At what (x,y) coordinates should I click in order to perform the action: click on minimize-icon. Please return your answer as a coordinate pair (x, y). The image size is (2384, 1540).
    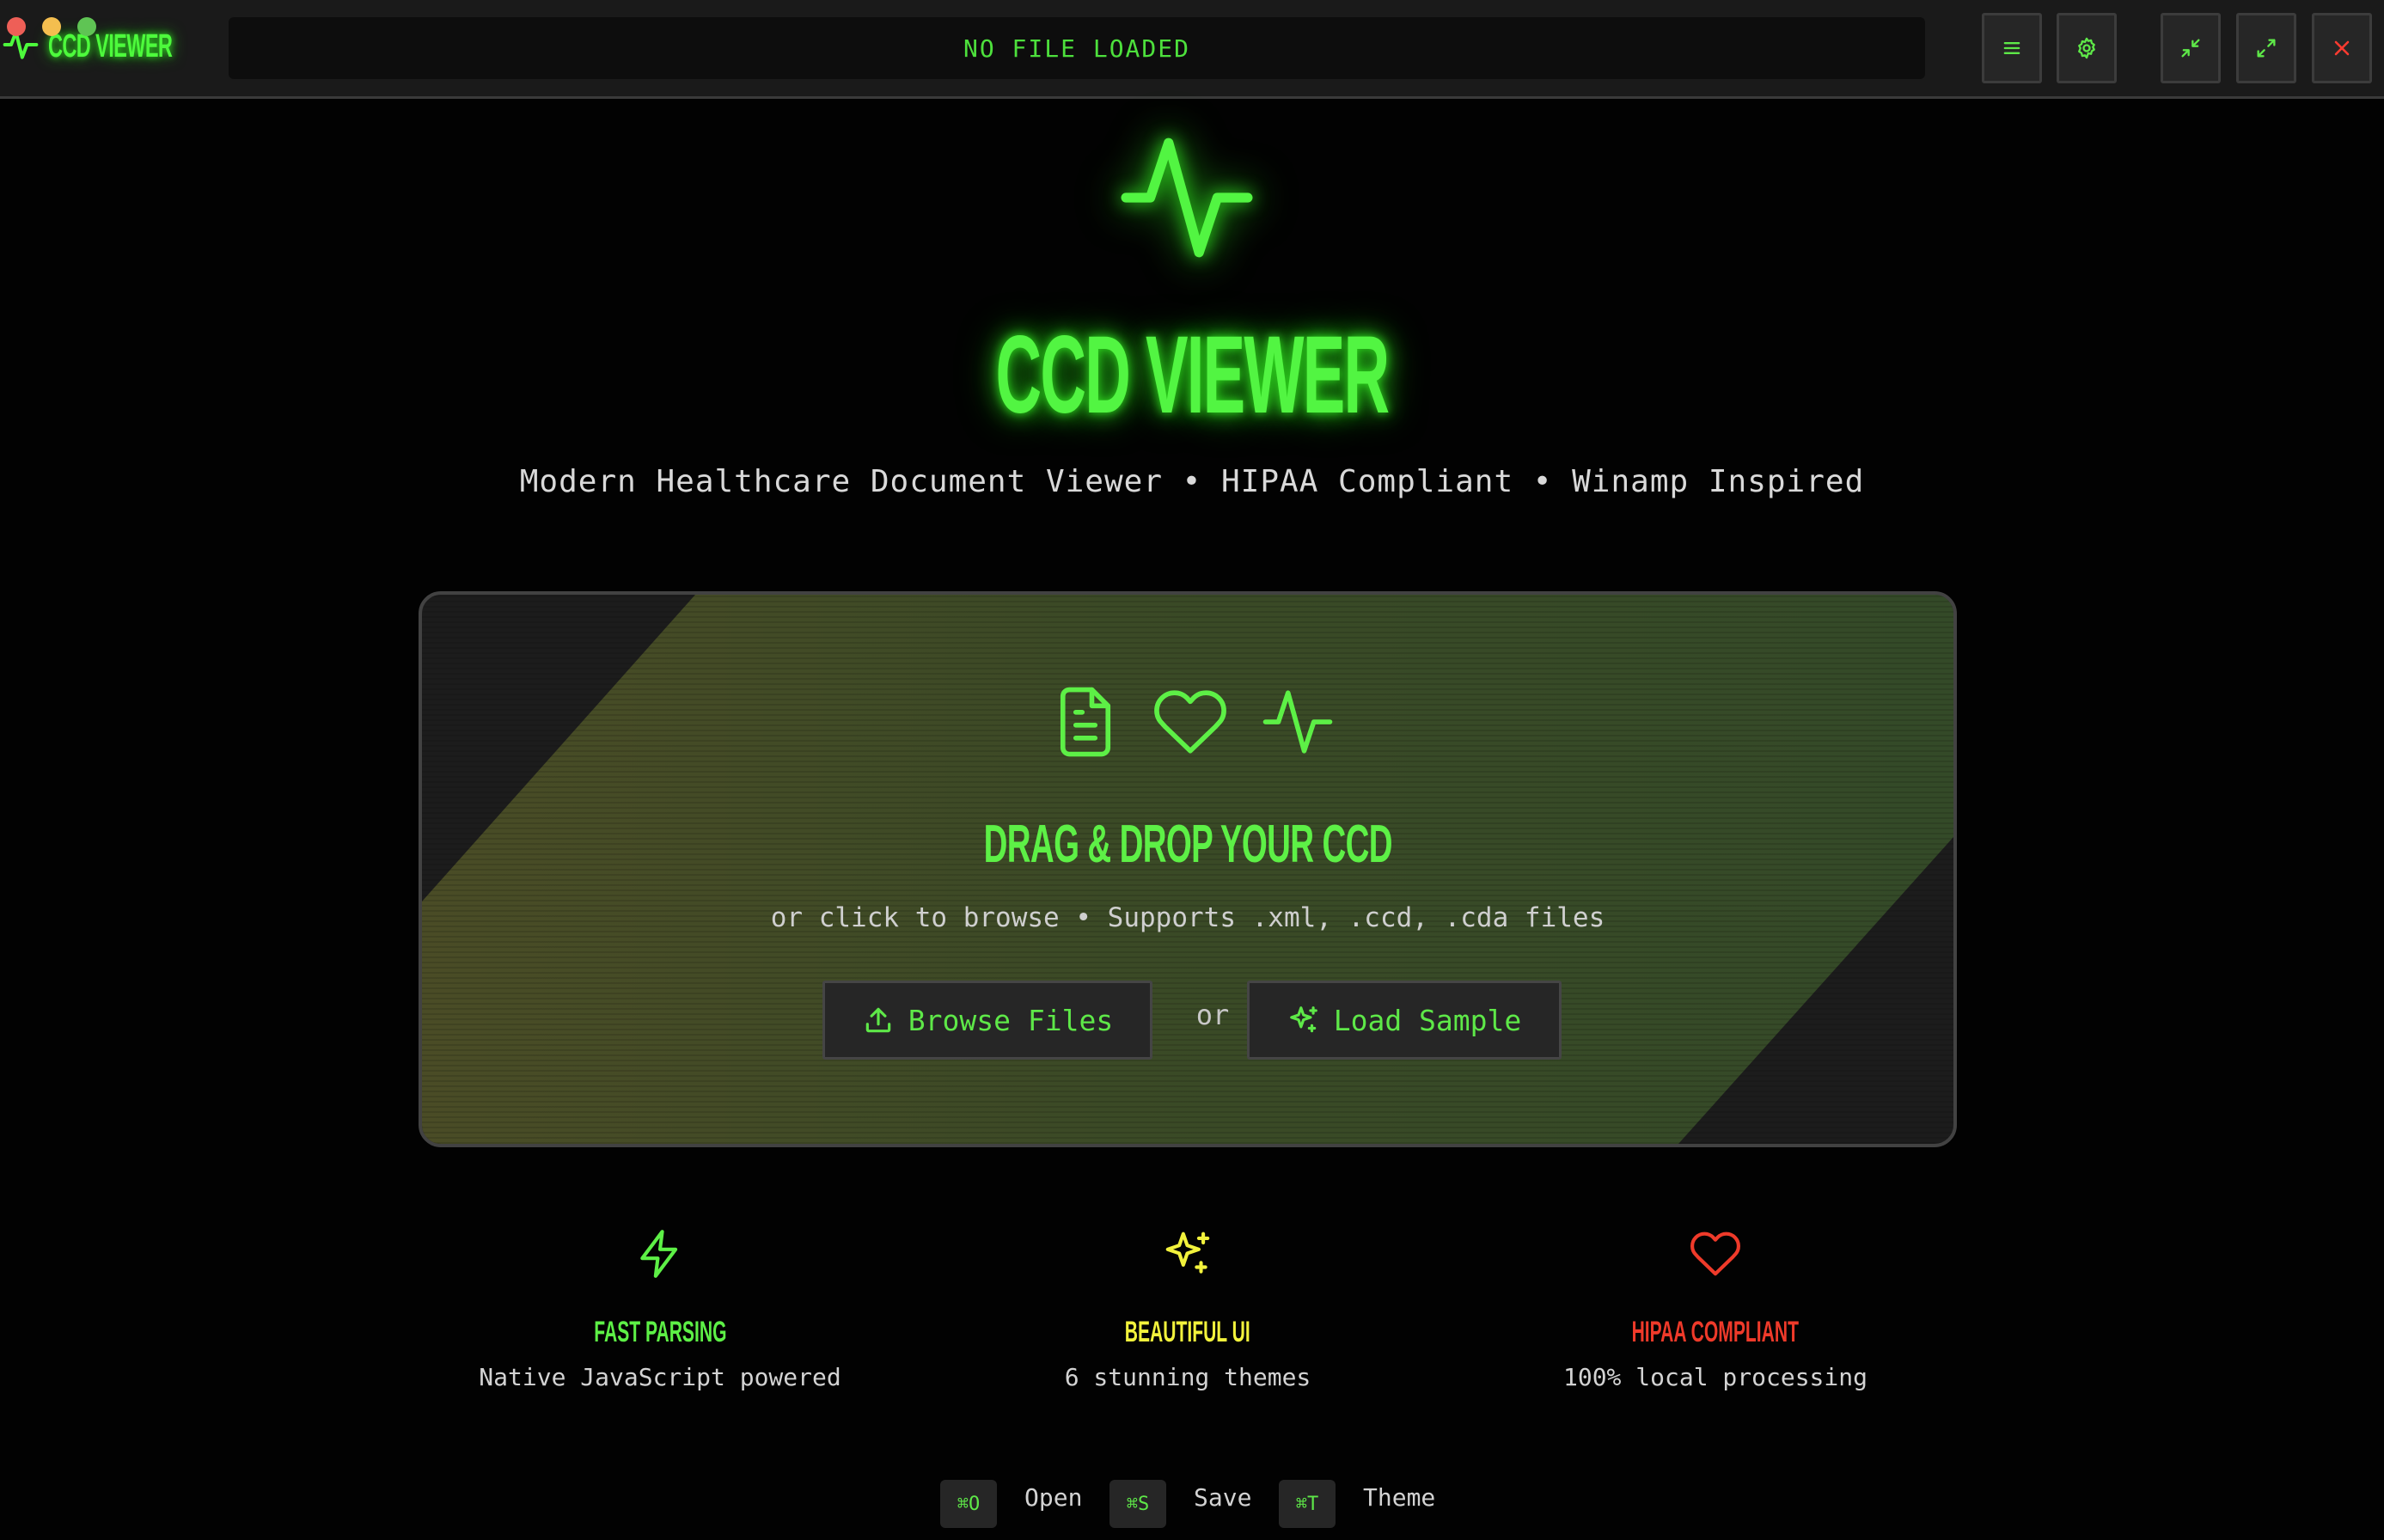
    Looking at the image, I should click on (2190, 48).